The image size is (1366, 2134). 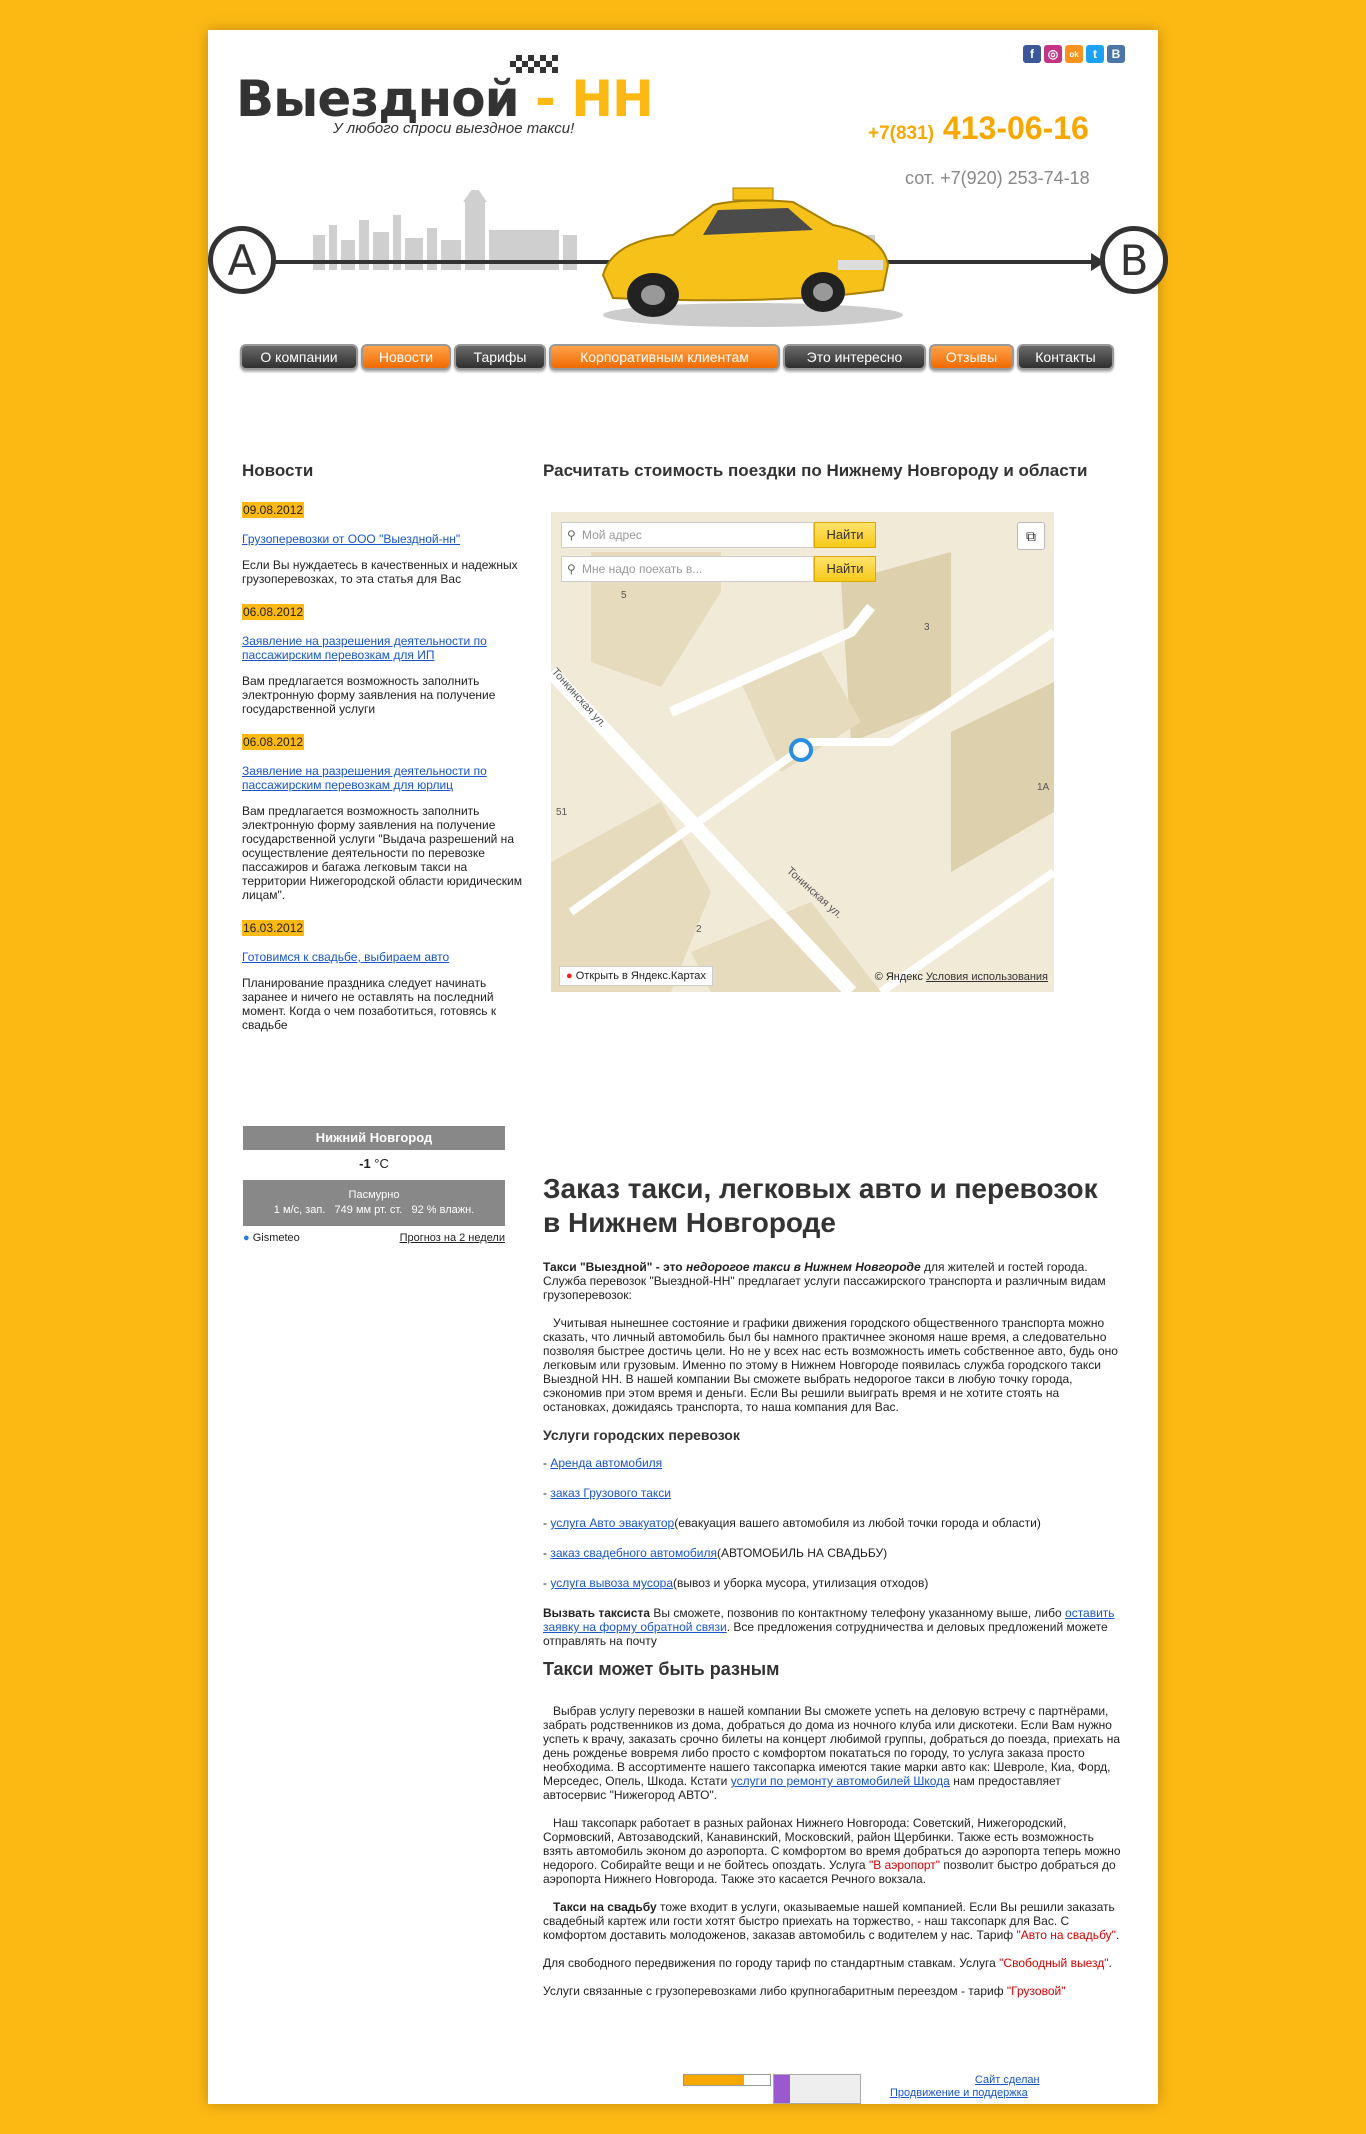 I want to click on promo-link: Продвижение и поддержка, so click(x=959, y=2093).